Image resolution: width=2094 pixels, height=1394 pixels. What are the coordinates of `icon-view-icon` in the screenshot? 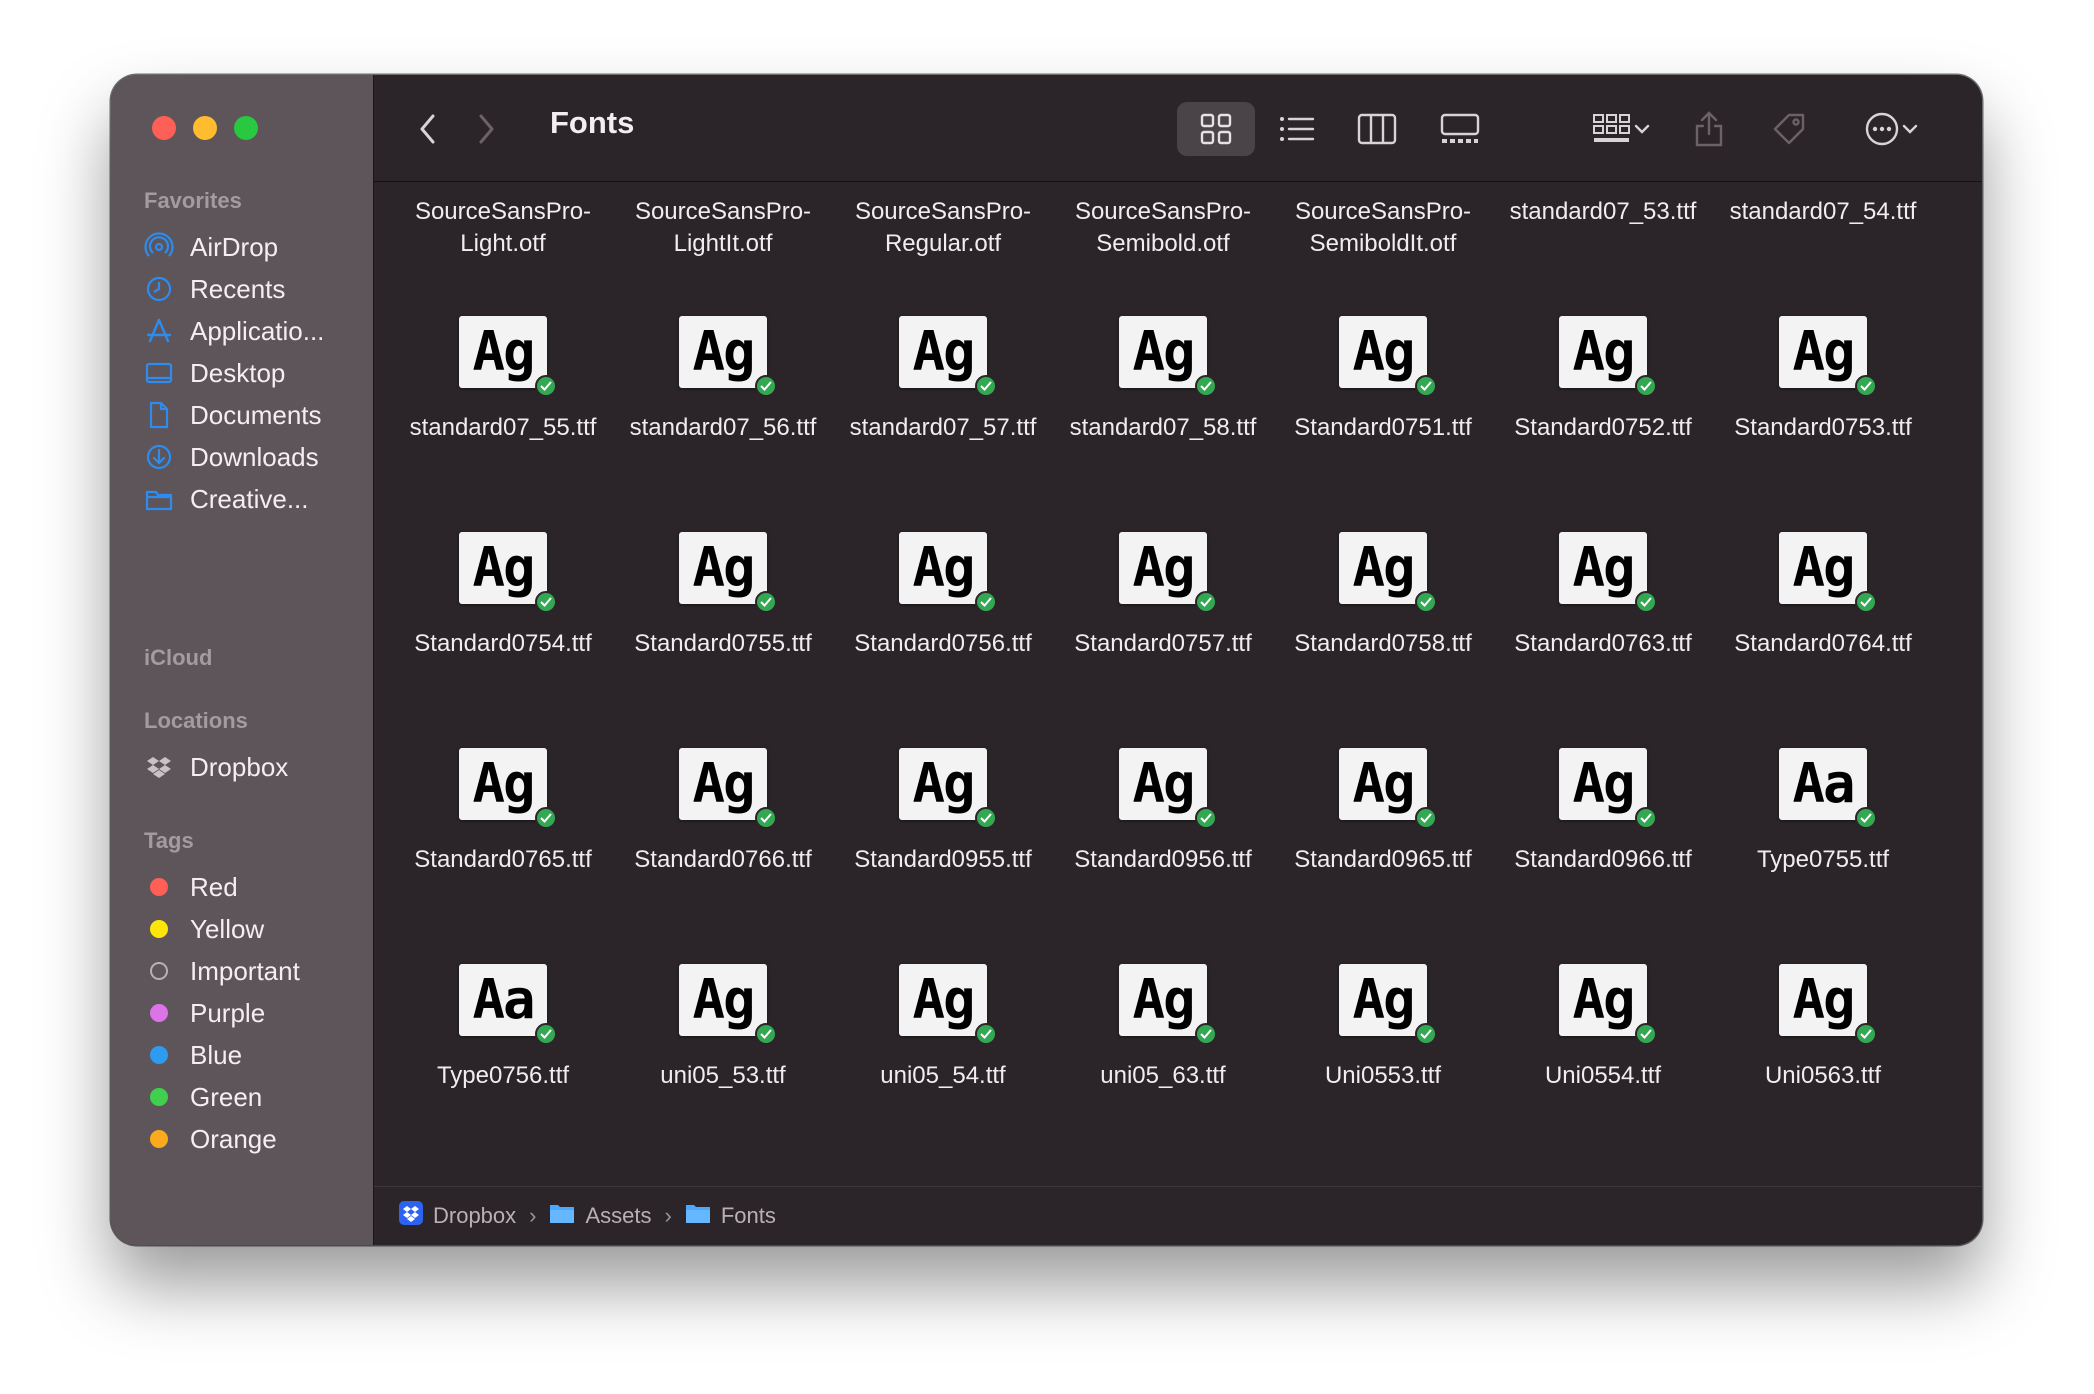 It's located at (1216, 129).